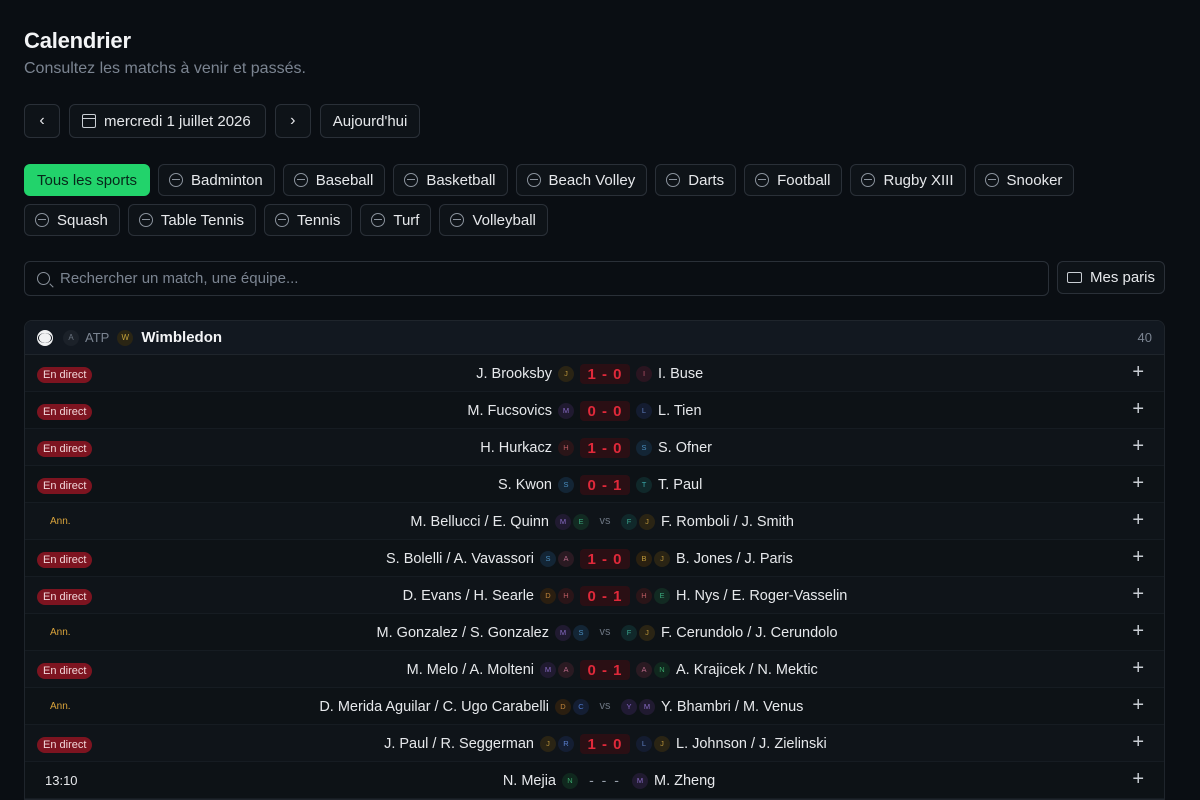  What do you see at coordinates (581, 706) in the screenshot?
I see `player-avatar: C` at bounding box center [581, 706].